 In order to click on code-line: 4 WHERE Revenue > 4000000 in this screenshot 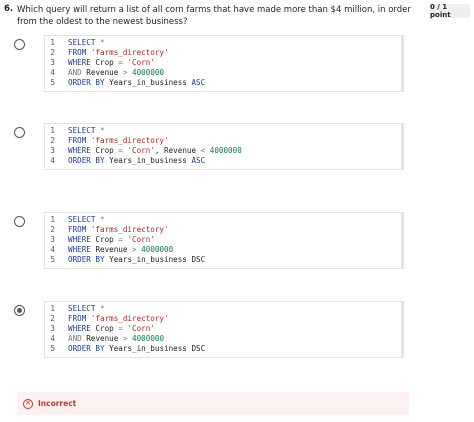, I will do `click(223, 249)`.